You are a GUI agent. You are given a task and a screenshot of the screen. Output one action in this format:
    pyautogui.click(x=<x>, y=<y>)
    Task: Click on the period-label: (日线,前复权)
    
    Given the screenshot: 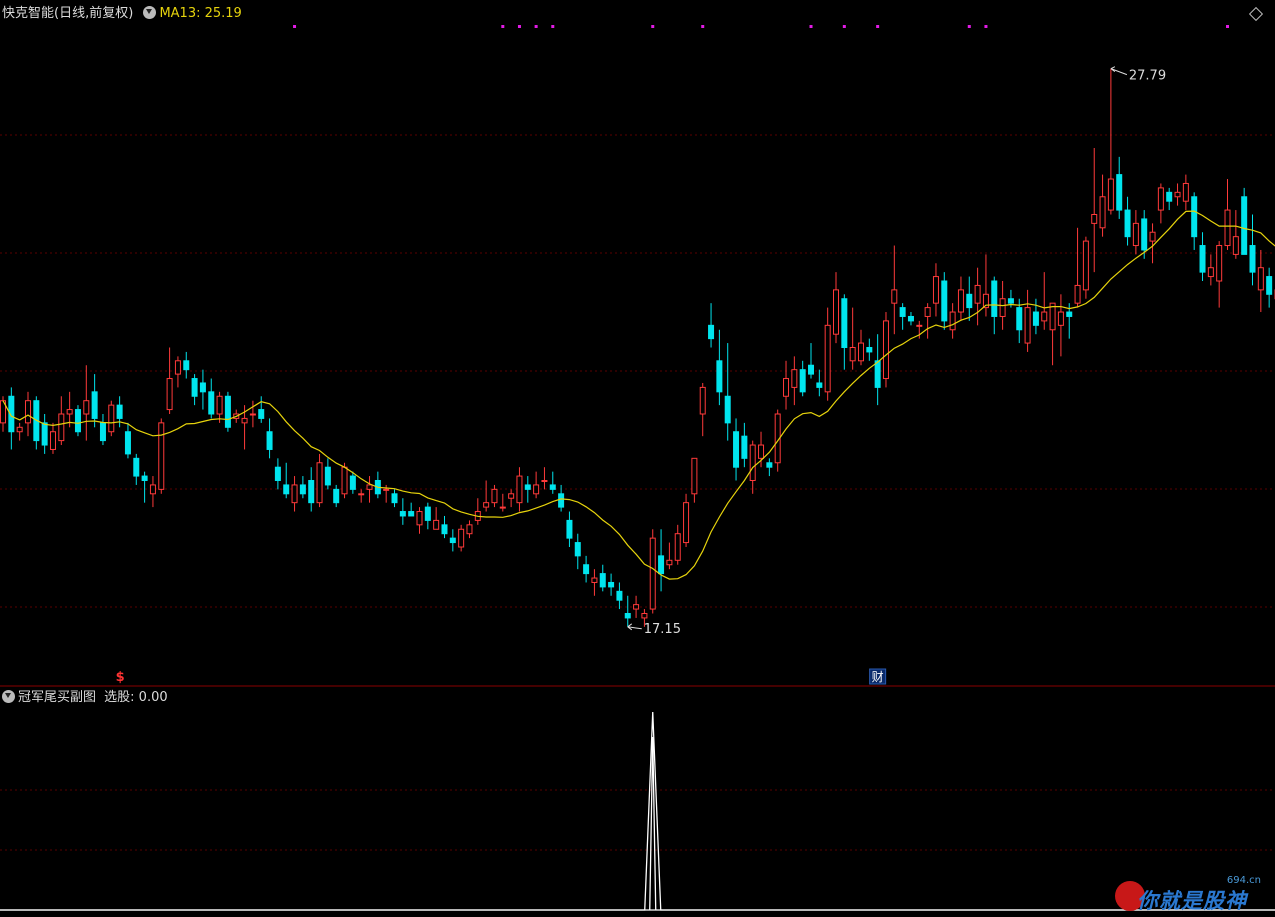 What is the action you would take?
    pyautogui.click(x=94, y=13)
    